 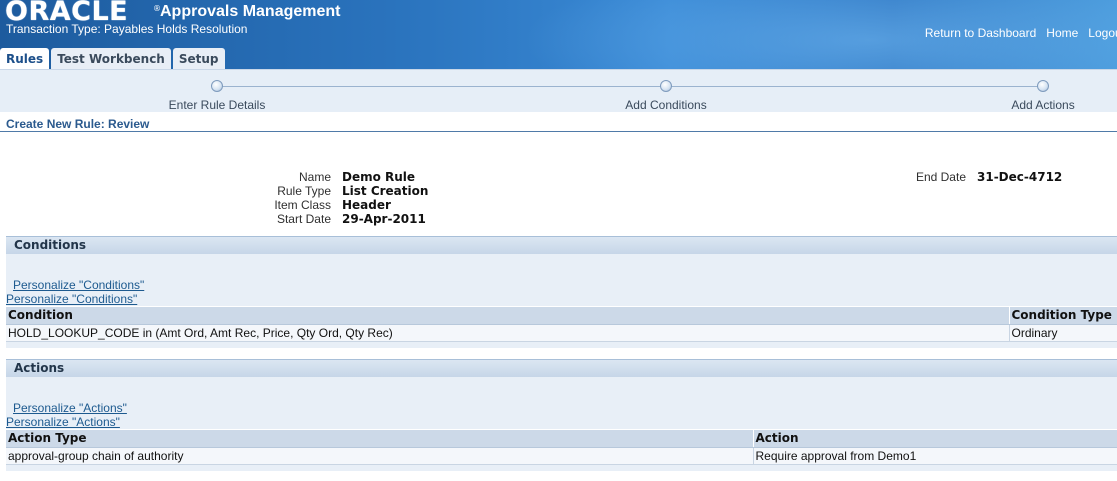 I want to click on personalize-actions-link-secondary: Personalize "Actions", so click(x=63, y=422).